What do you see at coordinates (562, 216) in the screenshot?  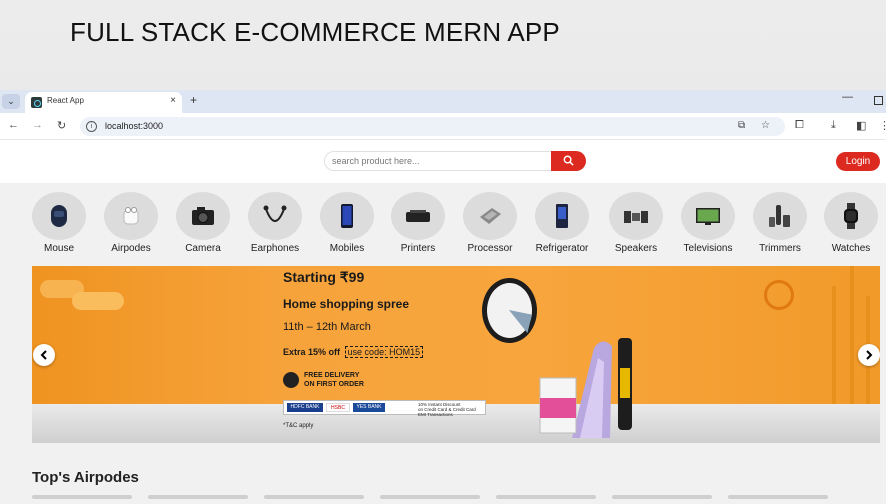 I see `refrigerator-icon` at bounding box center [562, 216].